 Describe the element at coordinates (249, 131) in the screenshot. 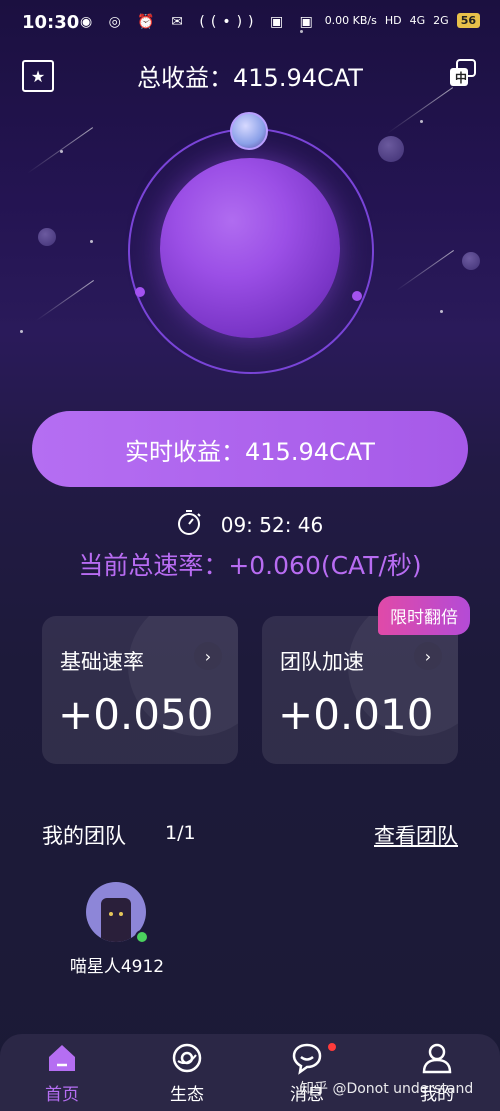

I see `moon-graphic` at that location.